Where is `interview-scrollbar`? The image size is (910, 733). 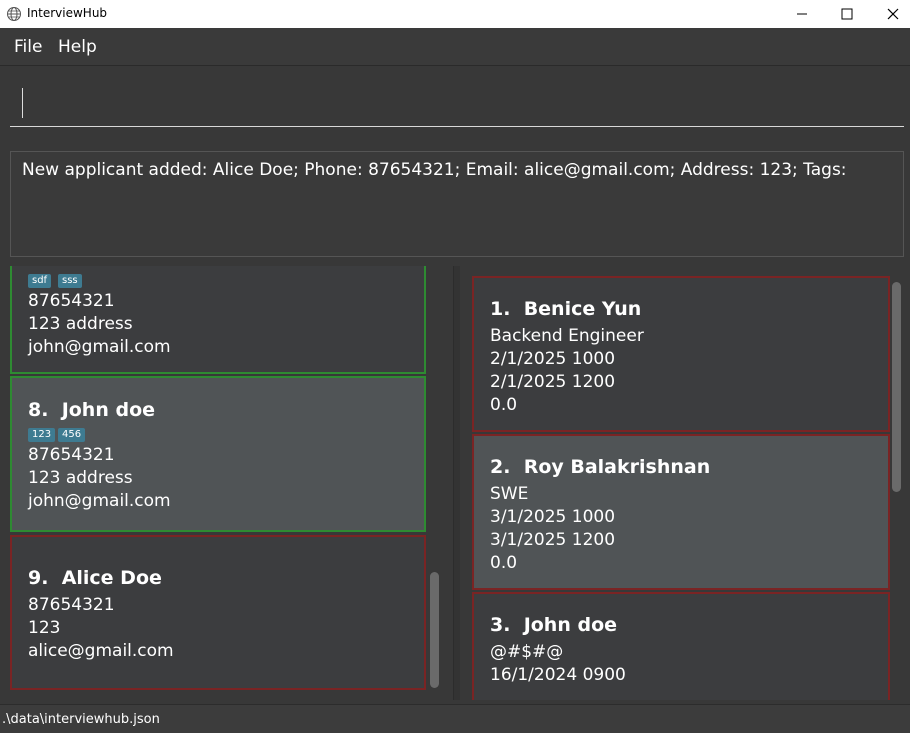 interview-scrollbar is located at coordinates (896, 387).